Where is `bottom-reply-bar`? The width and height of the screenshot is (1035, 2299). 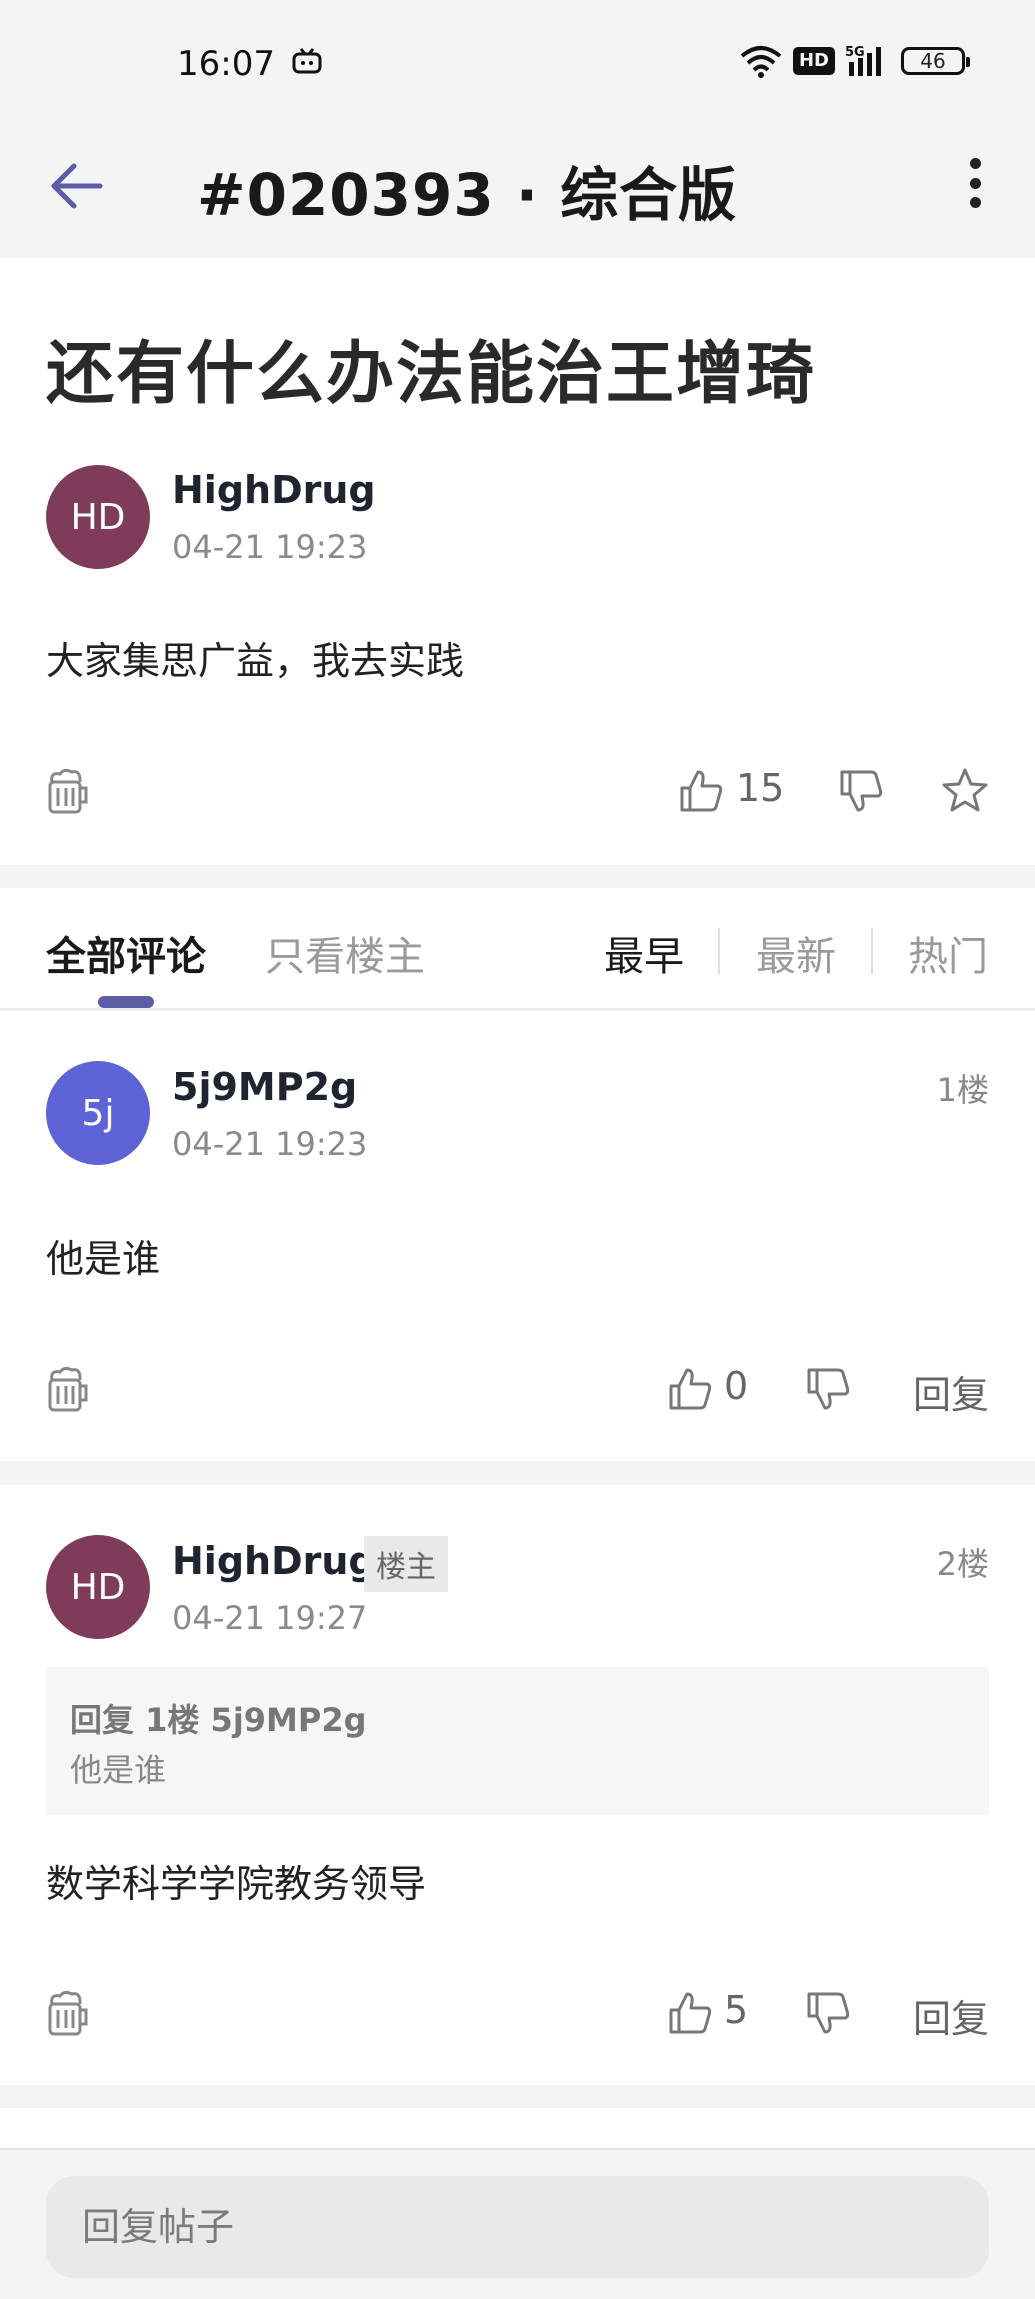
bottom-reply-bar is located at coordinates (517, 2223).